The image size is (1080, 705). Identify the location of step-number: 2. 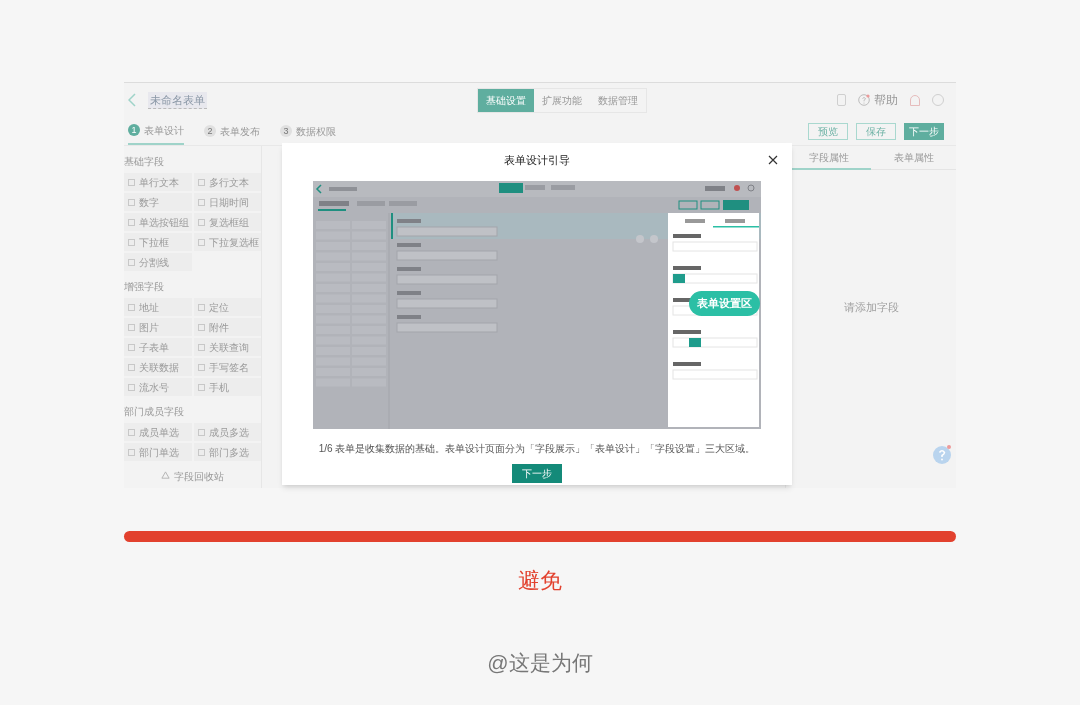
(210, 131).